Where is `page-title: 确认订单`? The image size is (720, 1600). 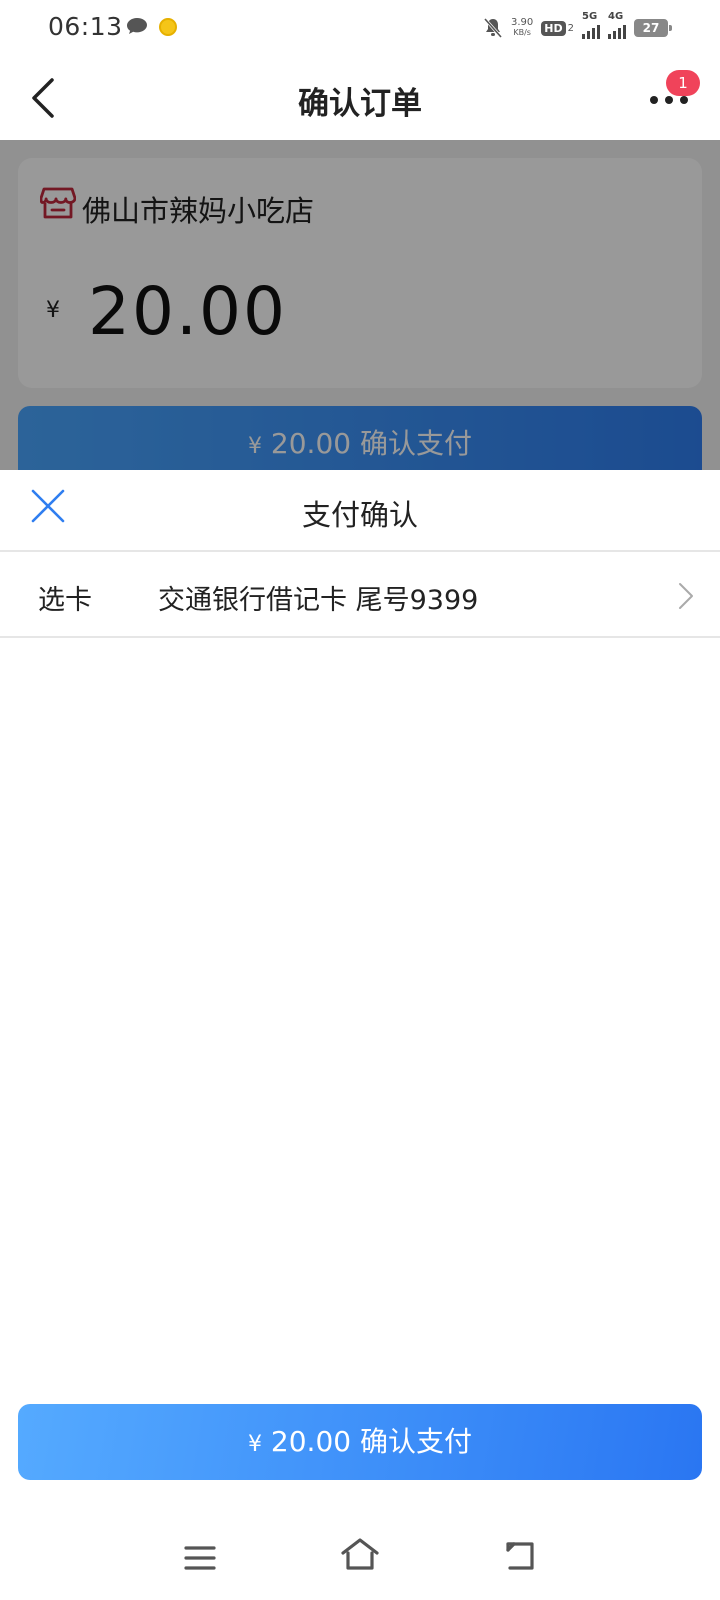
page-title: 确认订单 is located at coordinates (360, 104).